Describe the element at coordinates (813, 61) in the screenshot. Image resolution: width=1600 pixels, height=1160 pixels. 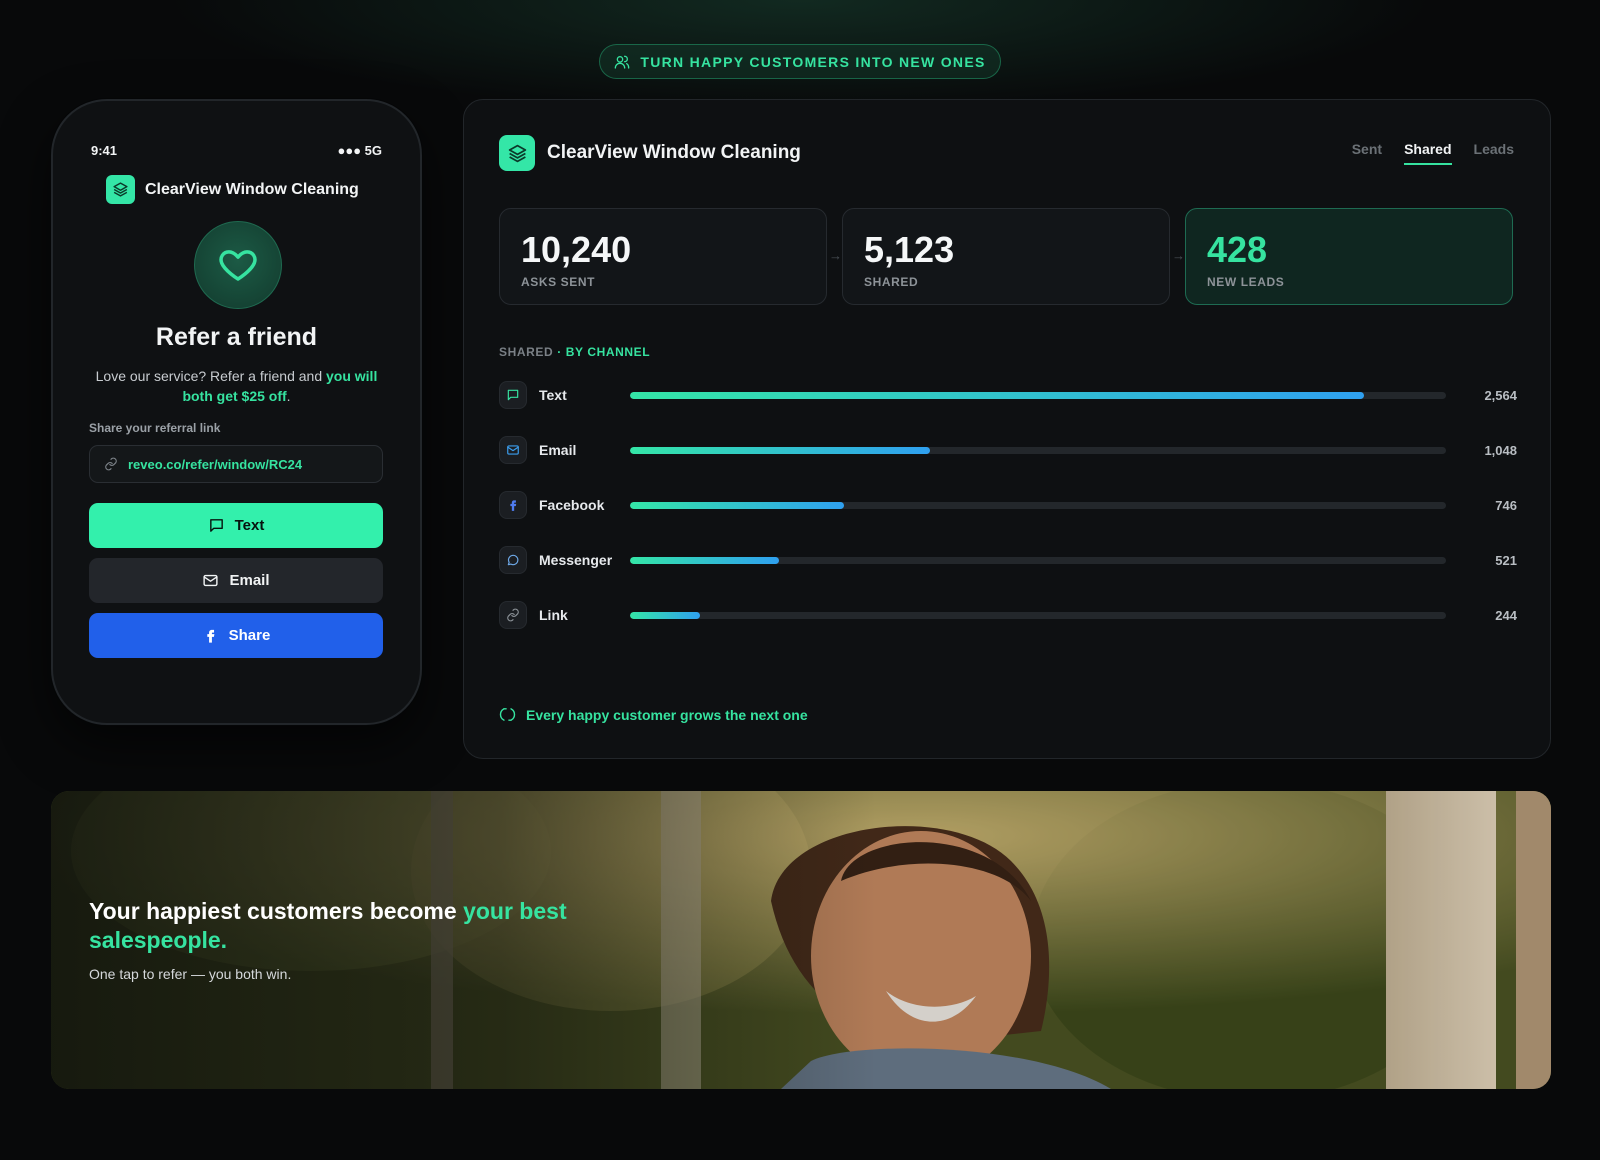
I see `headline-pill-label: TURN HAPPY CUSTOMERS INTO NEW ONES` at that location.